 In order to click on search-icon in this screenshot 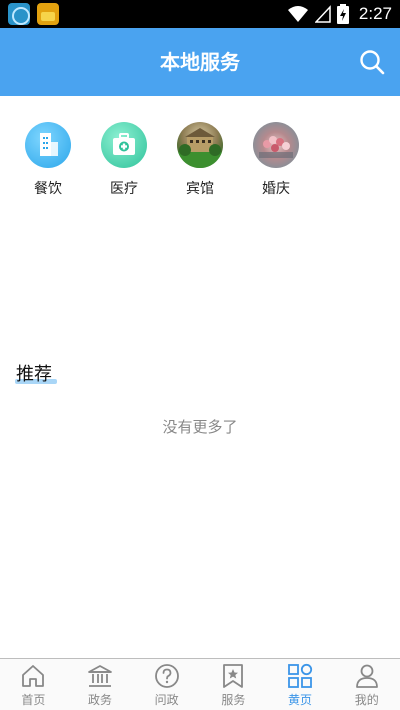, I will do `click(372, 62)`.